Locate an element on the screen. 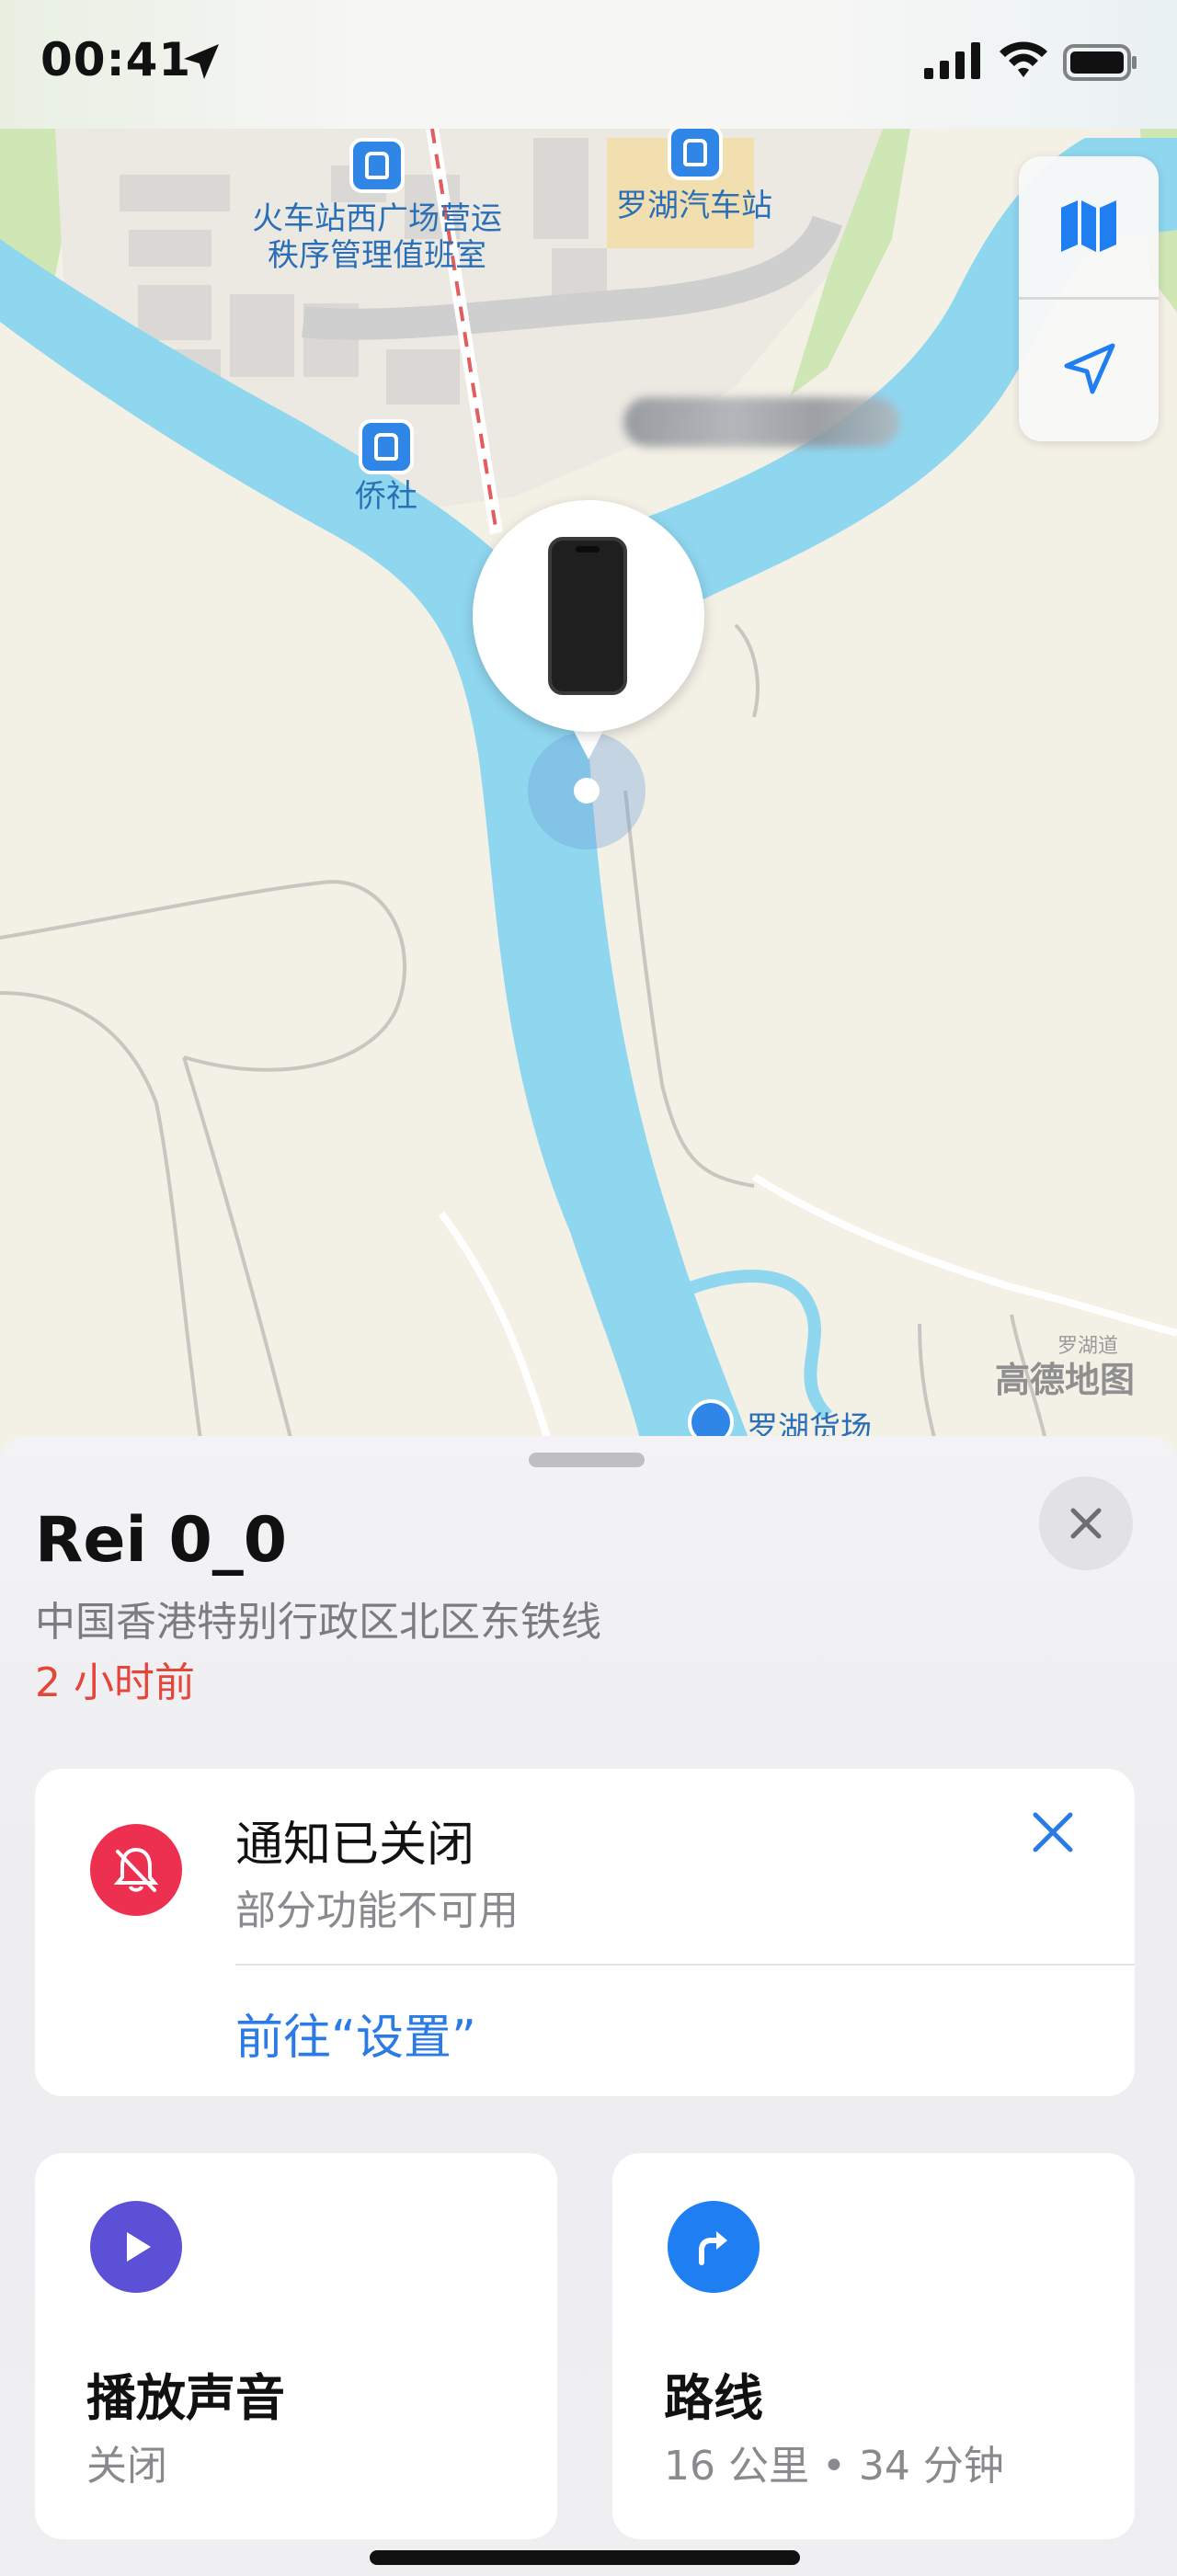  poi-luohu-bus-label: 罗湖汽车站 is located at coordinates (694, 206).